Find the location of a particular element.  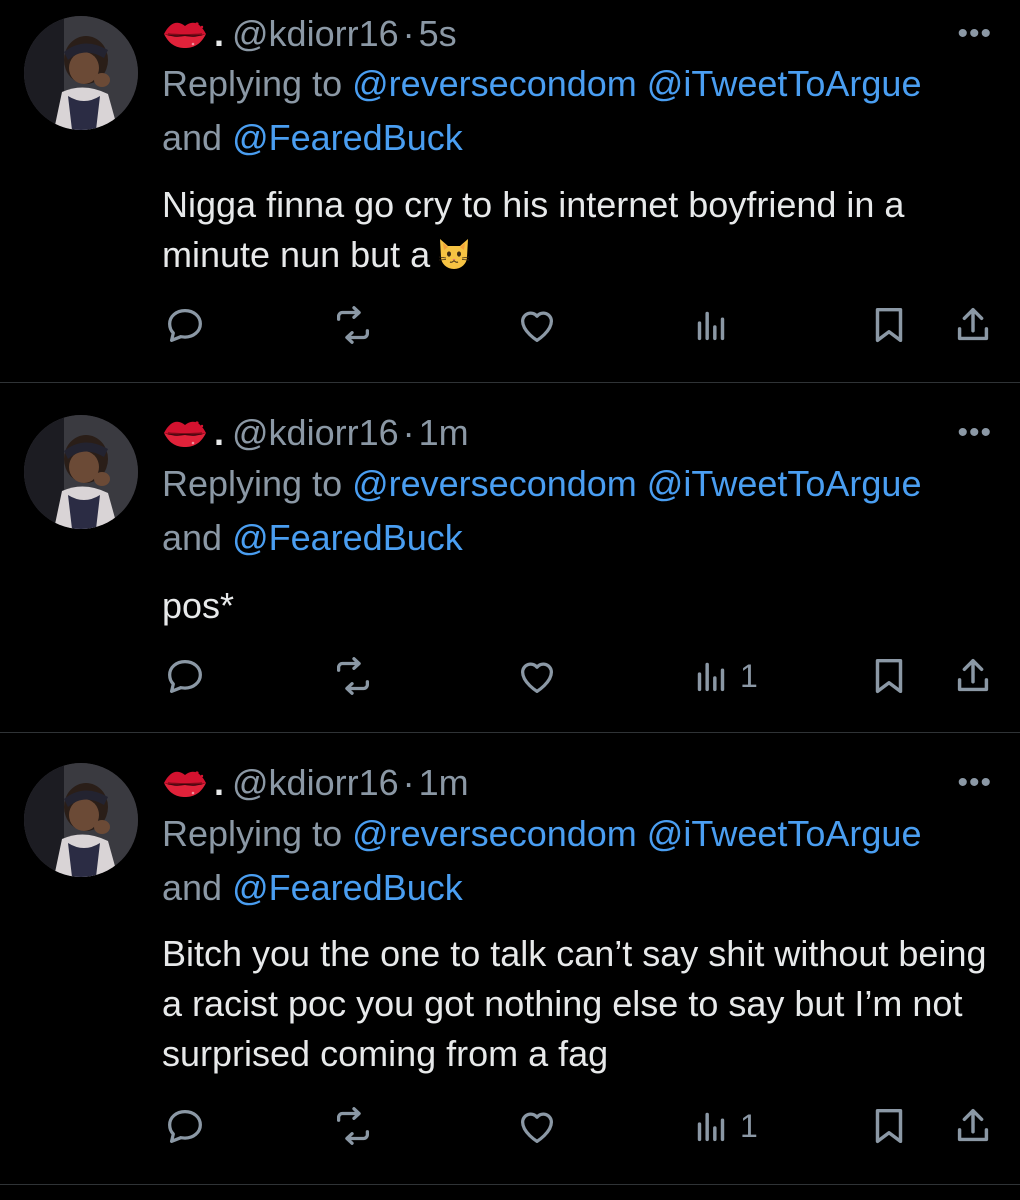

cat-face-icon is located at coordinates (454, 253).